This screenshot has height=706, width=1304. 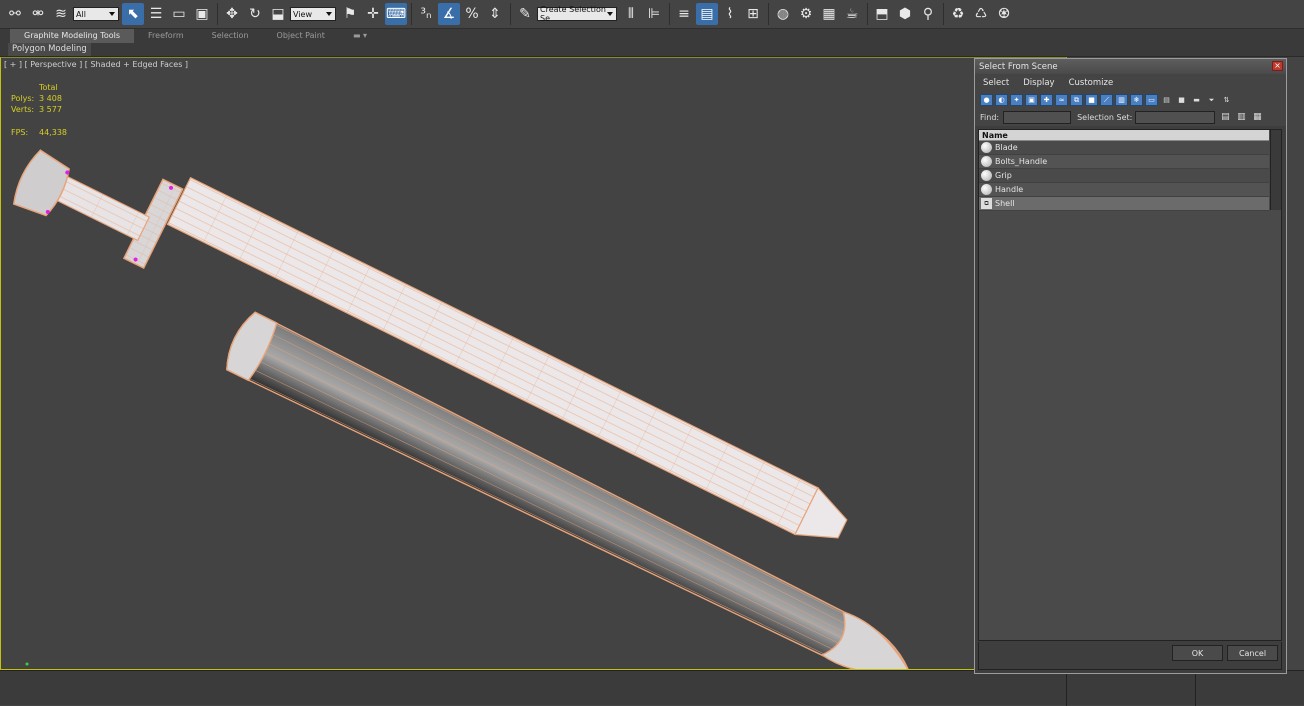 I want to click on display-frozen-icon: ❄, so click(x=1136, y=100).